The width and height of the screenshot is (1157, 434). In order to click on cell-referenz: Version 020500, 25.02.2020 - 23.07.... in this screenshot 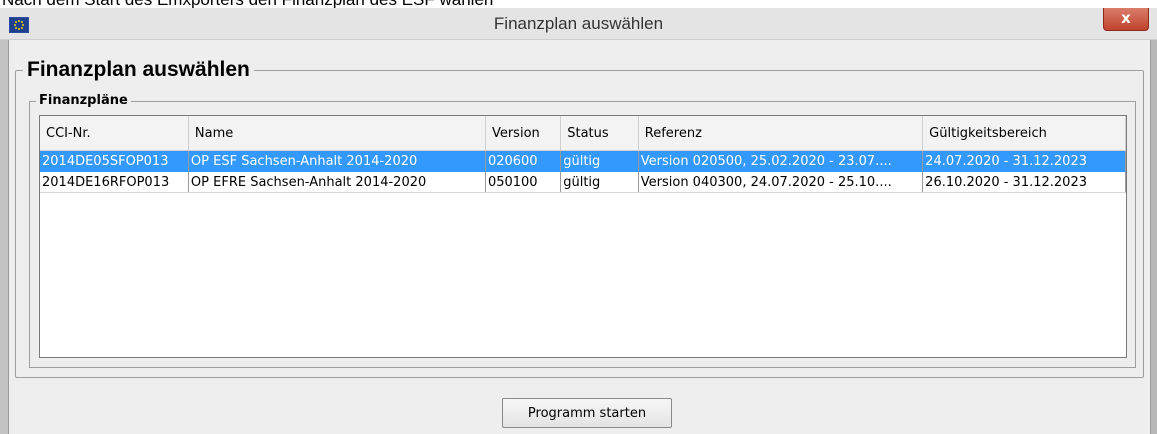, I will do `click(781, 161)`.